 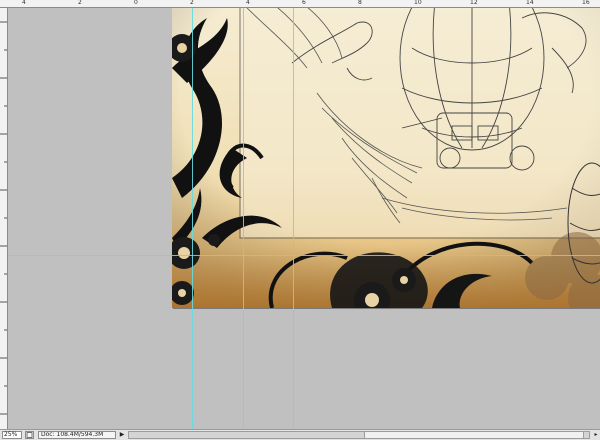 I want to click on document-status-icon, so click(x=29, y=435).